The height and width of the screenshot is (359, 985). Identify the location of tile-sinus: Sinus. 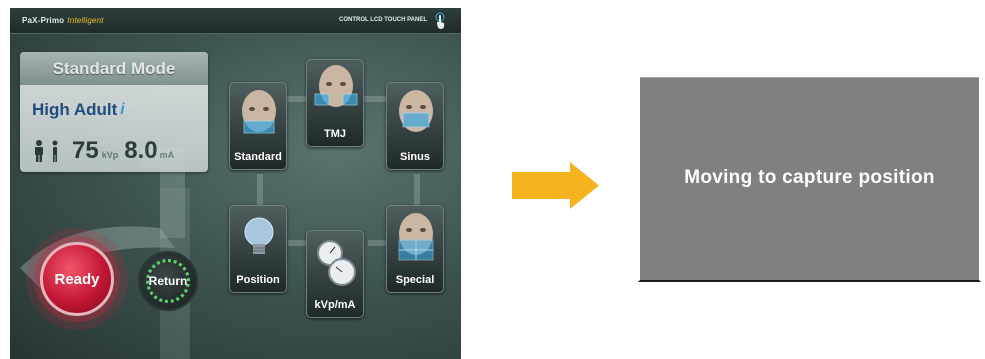
(415, 126).